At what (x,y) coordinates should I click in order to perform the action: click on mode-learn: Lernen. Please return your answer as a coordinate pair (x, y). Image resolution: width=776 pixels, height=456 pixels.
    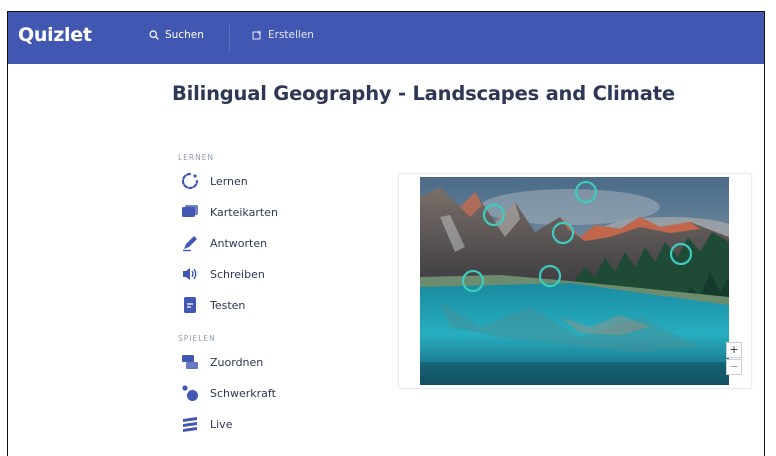
    Looking at the image, I should click on (214, 181).